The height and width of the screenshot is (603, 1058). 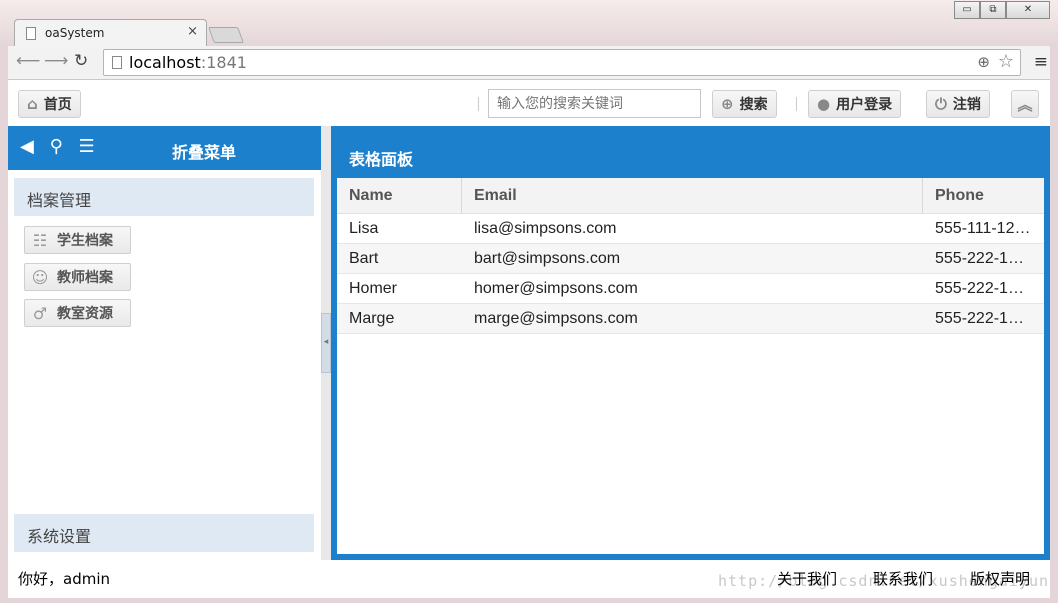 I want to click on window-frame-left, so click(x=4, y=324).